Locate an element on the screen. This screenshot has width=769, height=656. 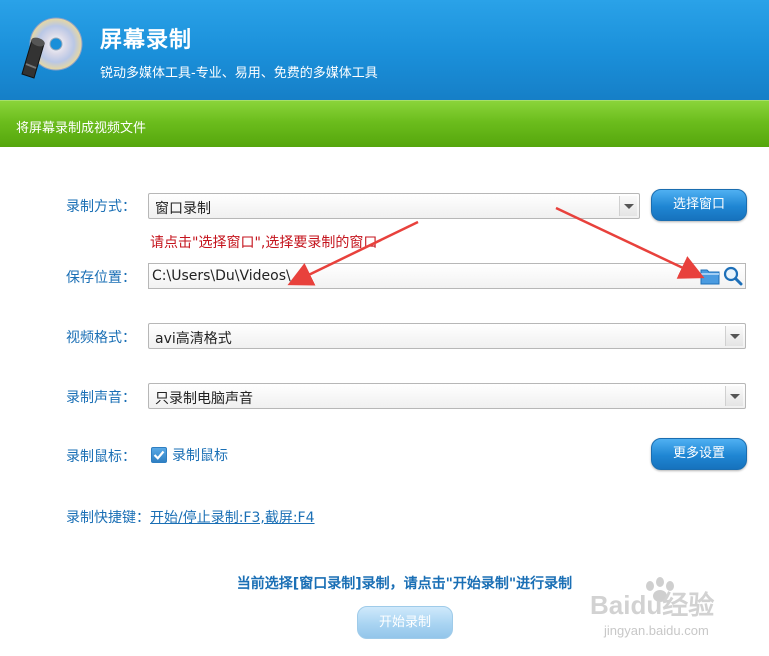
record-mode-select: 窗口录制 is located at coordinates (394, 206).